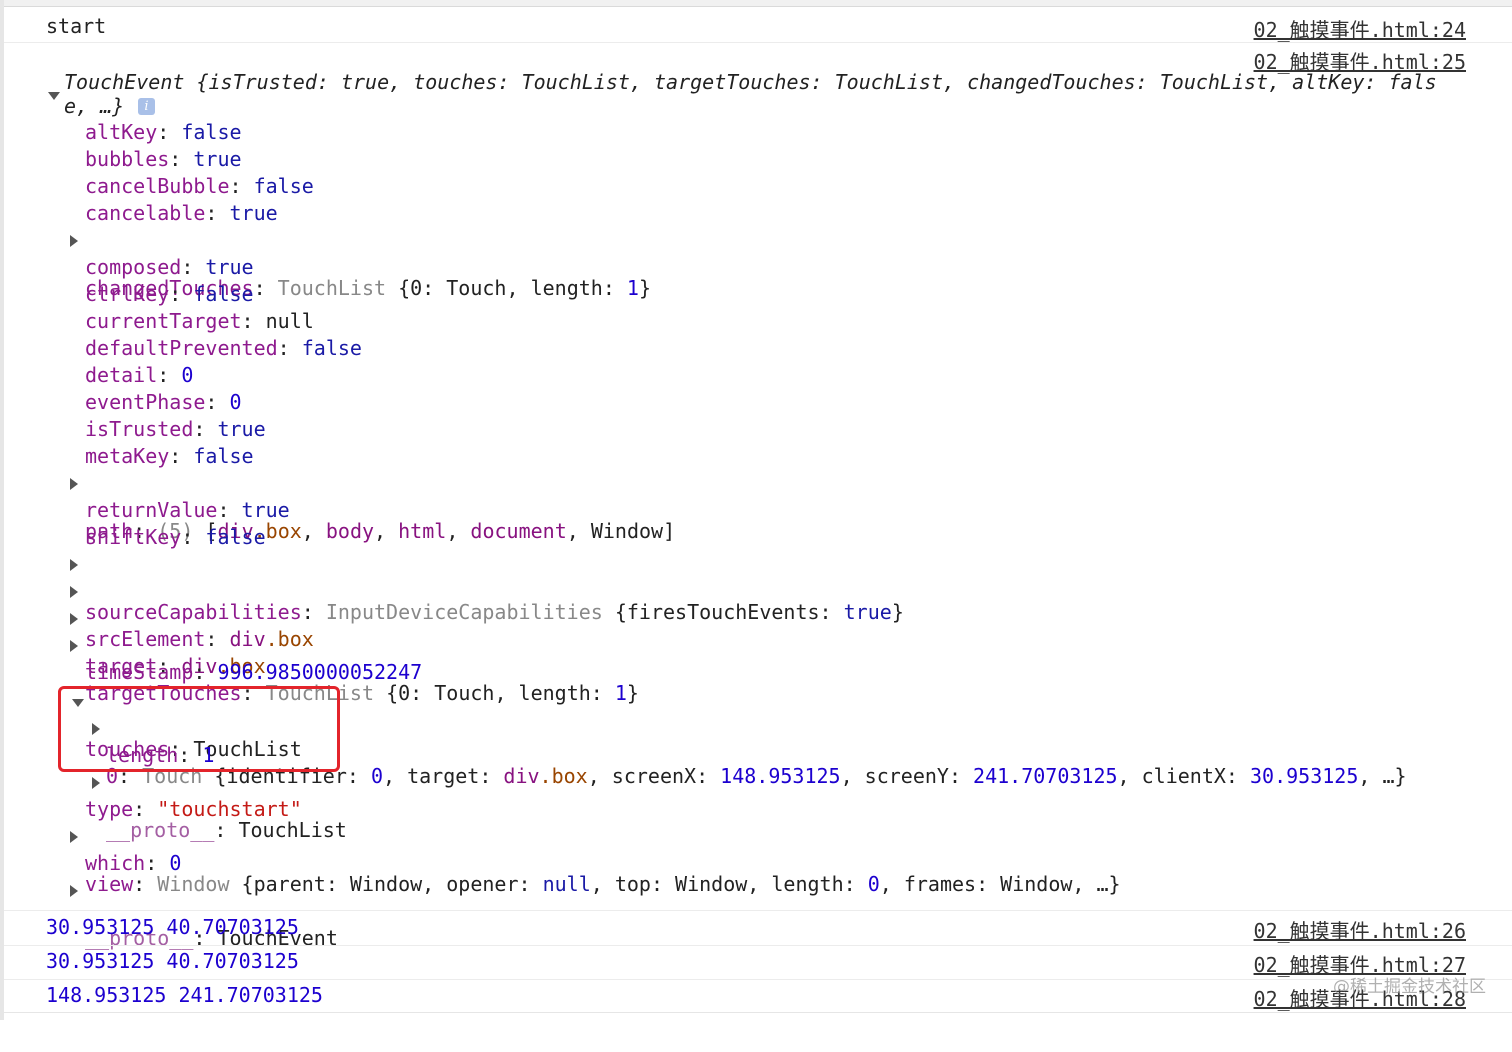 The width and height of the screenshot is (1512, 1052). Describe the element at coordinates (199, 729) in the screenshot. I see `highlight-annotation-box` at that location.